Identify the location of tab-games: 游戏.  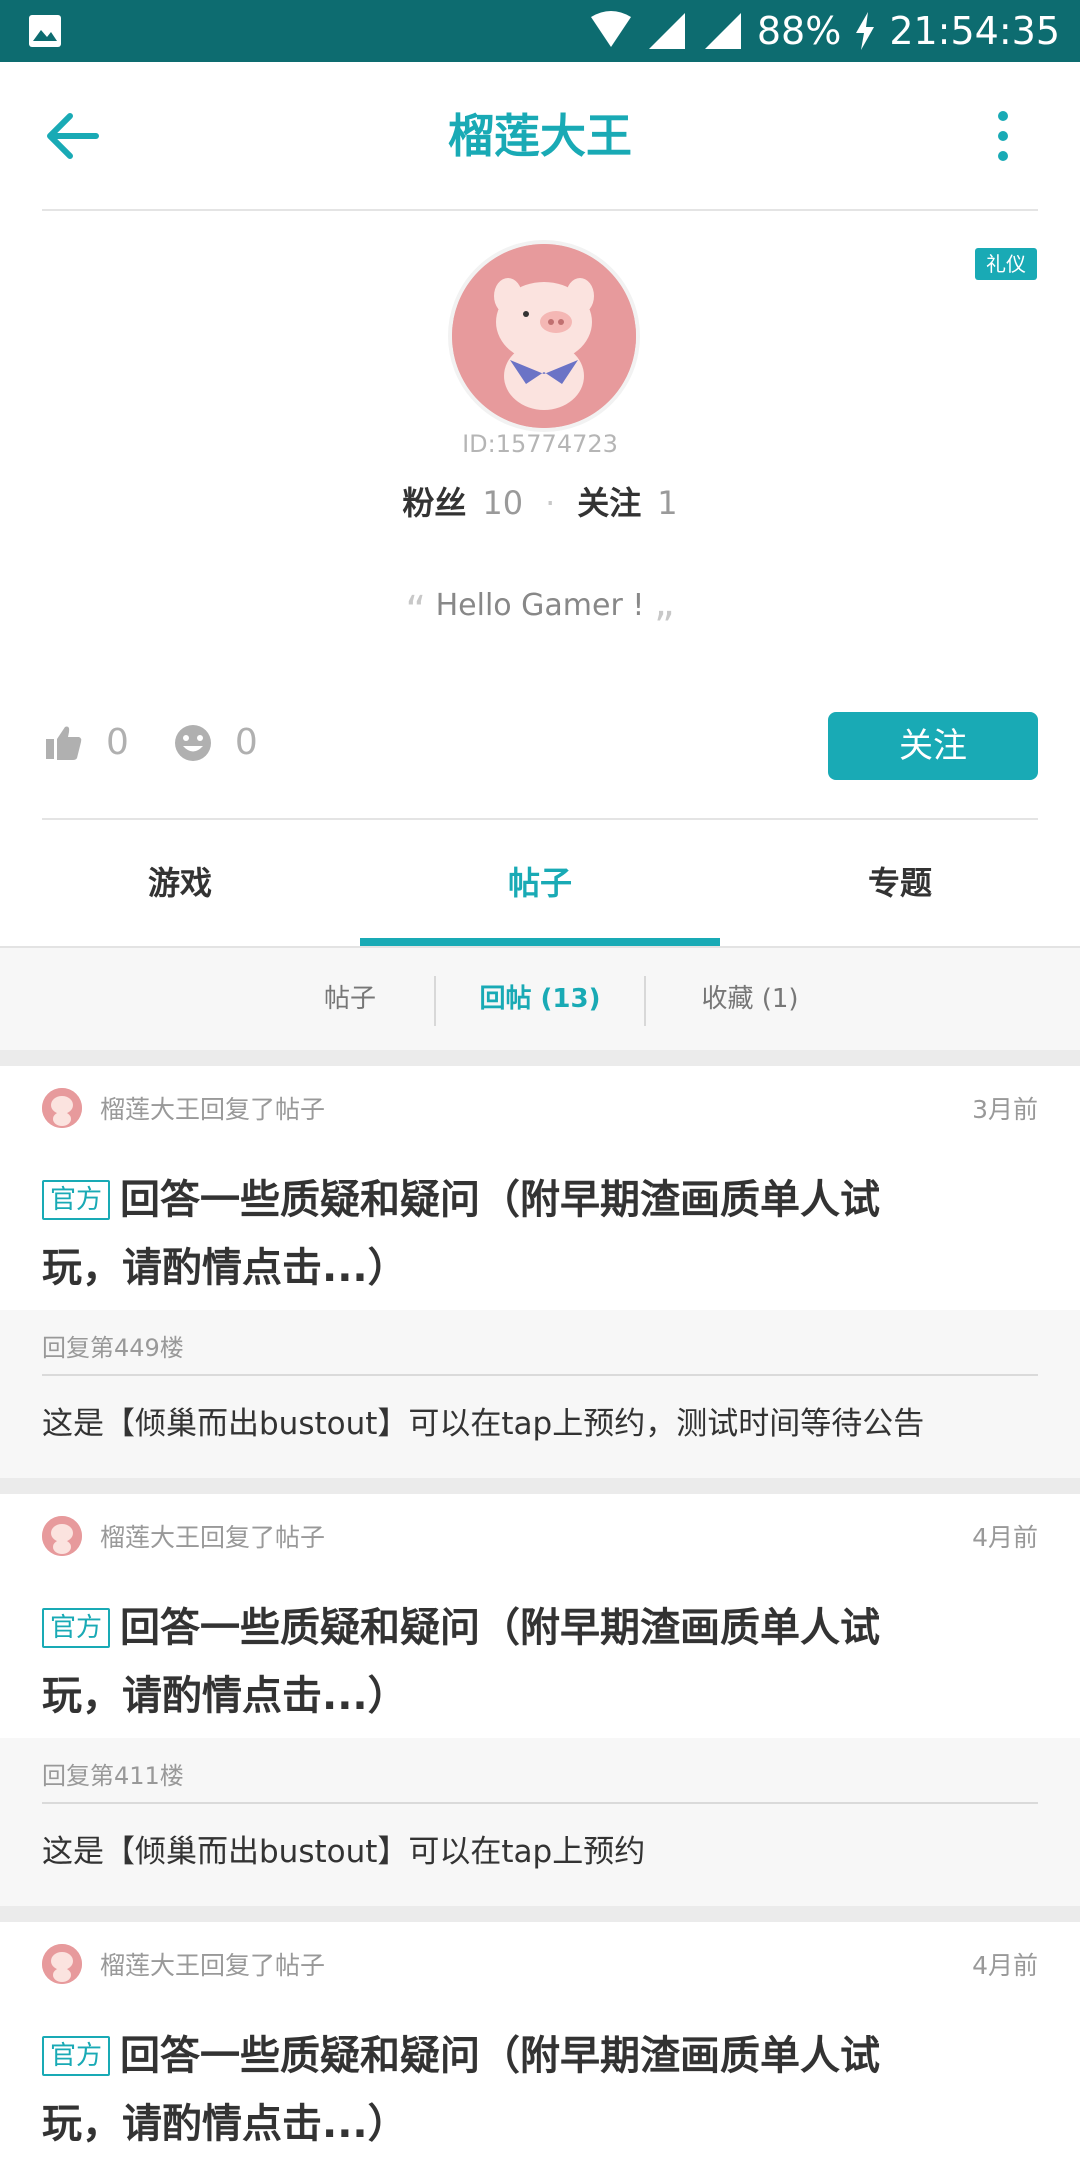
(180, 883).